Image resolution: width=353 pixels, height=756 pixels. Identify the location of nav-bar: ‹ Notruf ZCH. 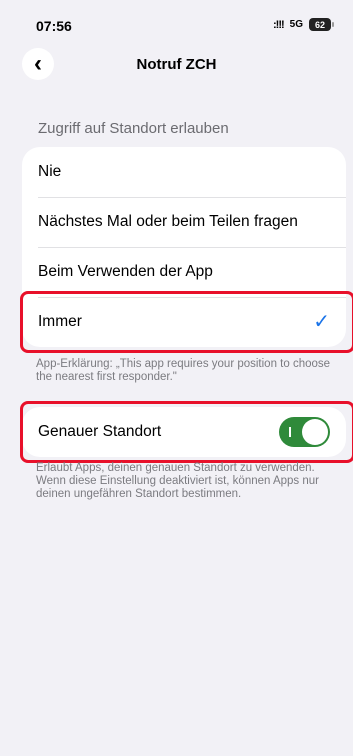
(176, 64).